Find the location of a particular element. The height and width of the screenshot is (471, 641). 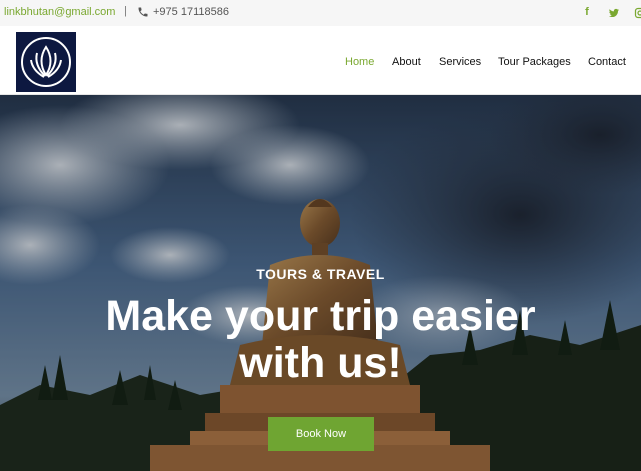

book-now-button: Book Now is located at coordinates (321, 434).